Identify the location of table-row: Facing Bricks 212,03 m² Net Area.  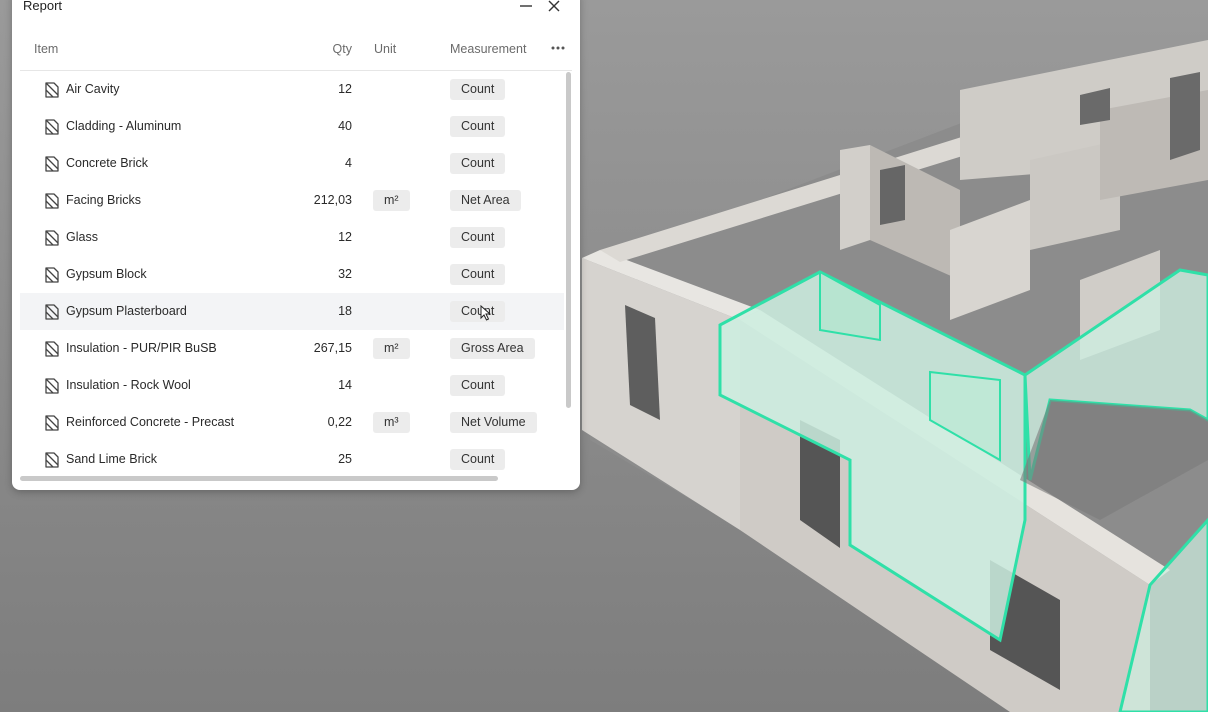
(292, 200).